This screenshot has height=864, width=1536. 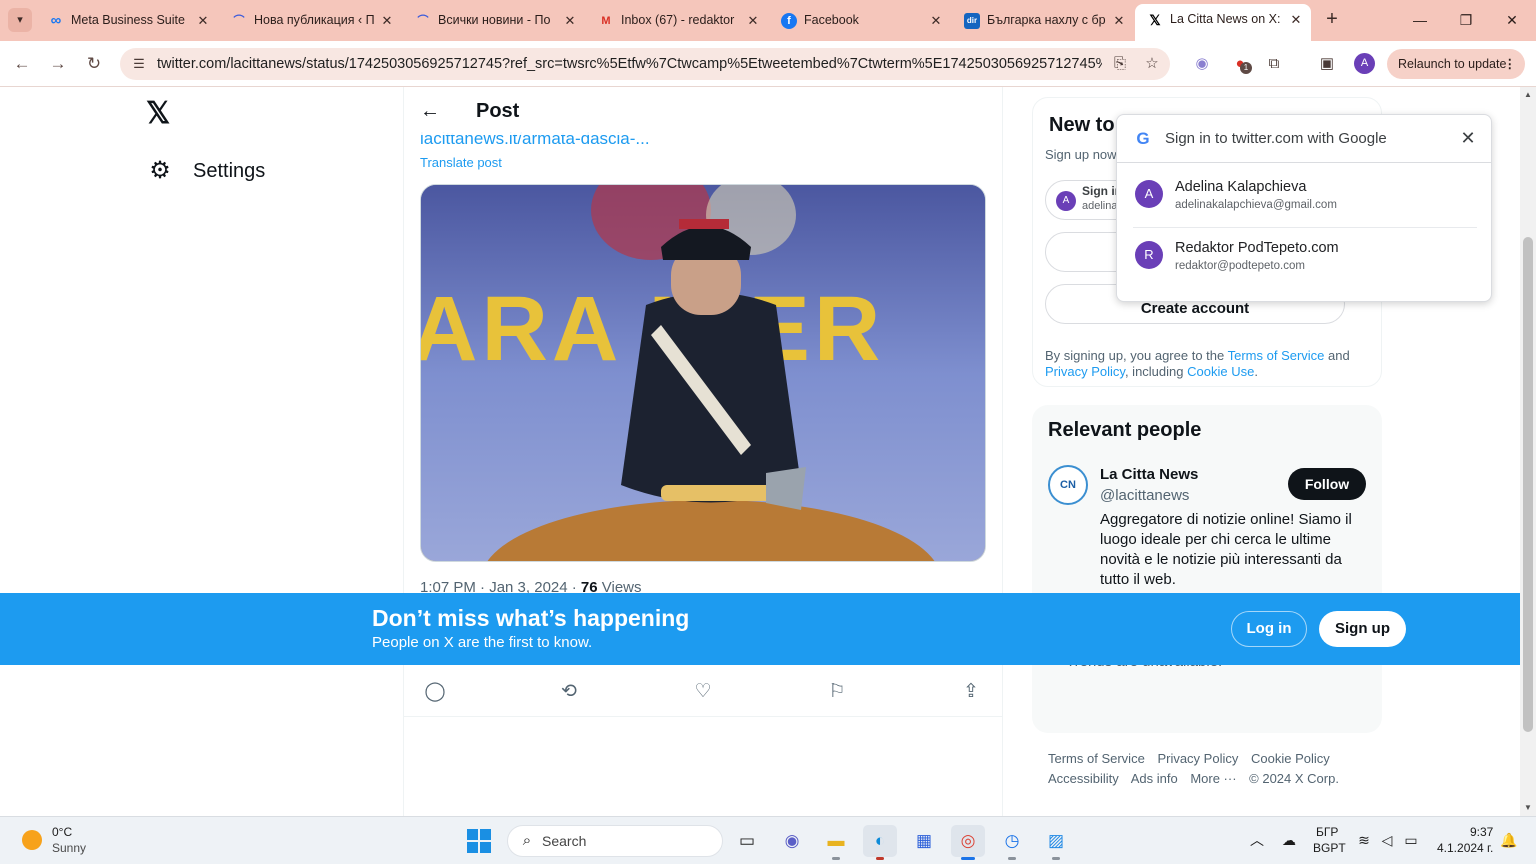 I want to click on x-icon: 𝕏, so click(x=1155, y=20).